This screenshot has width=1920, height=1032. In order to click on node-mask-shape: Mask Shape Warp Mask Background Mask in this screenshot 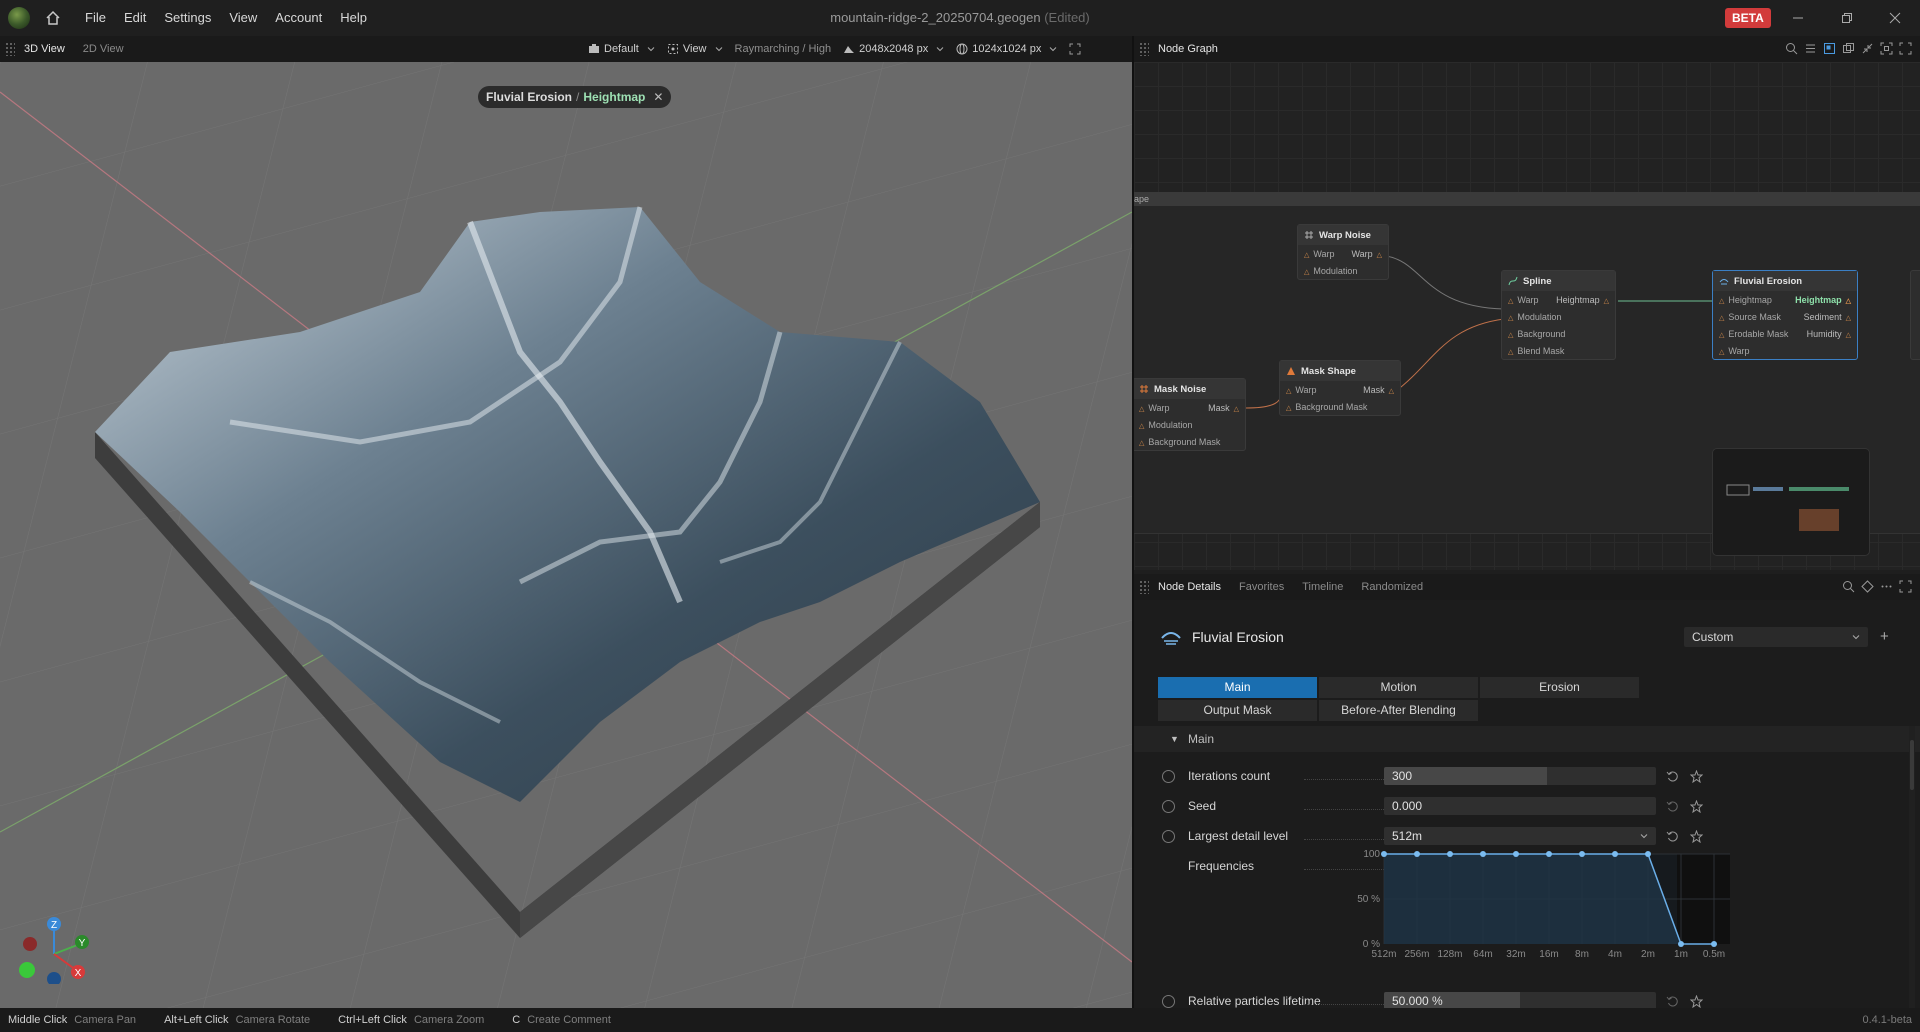, I will do `click(1340, 388)`.